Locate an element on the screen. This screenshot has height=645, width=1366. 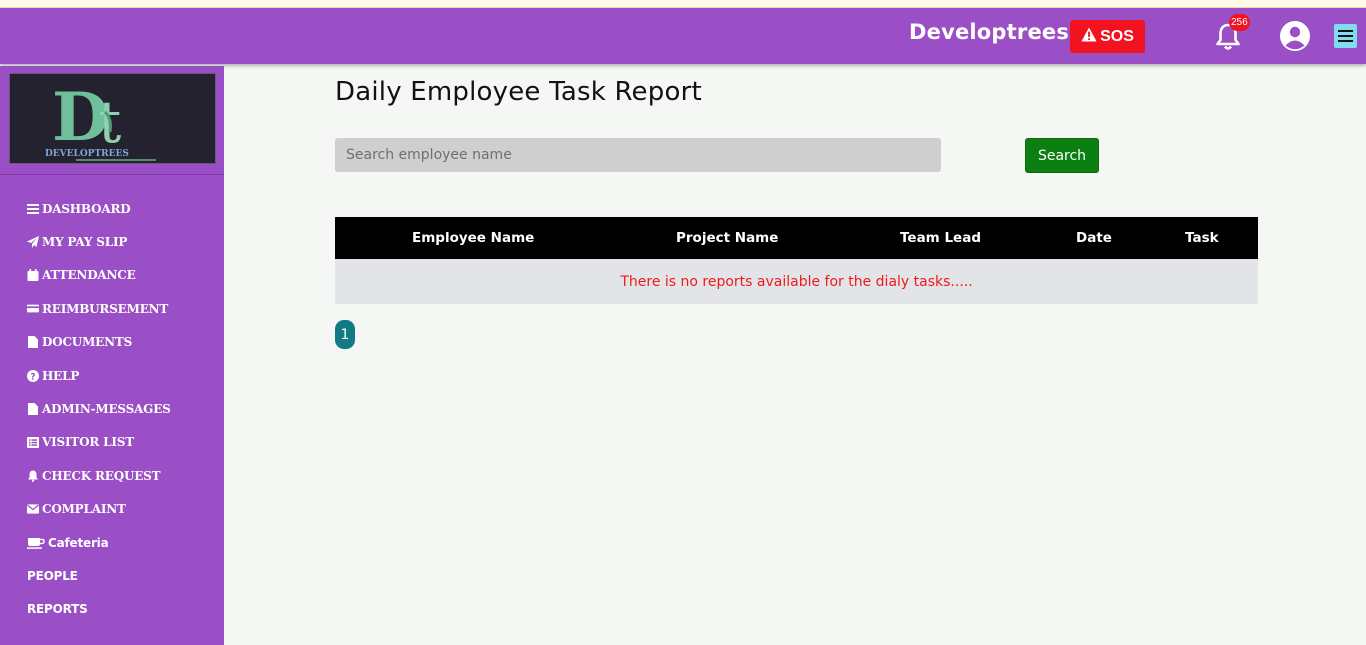
sidebar-item-documents: DOCUMENTS is located at coordinates (99, 342).